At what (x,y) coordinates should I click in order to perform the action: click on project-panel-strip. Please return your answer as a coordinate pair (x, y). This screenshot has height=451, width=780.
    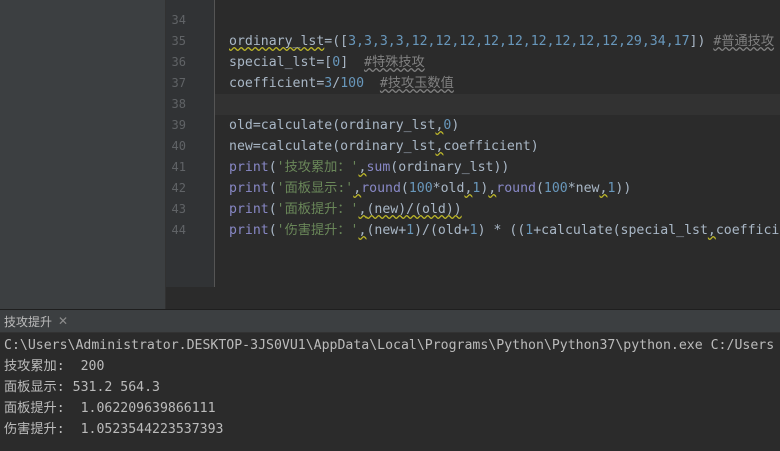
    Looking at the image, I should click on (83, 154).